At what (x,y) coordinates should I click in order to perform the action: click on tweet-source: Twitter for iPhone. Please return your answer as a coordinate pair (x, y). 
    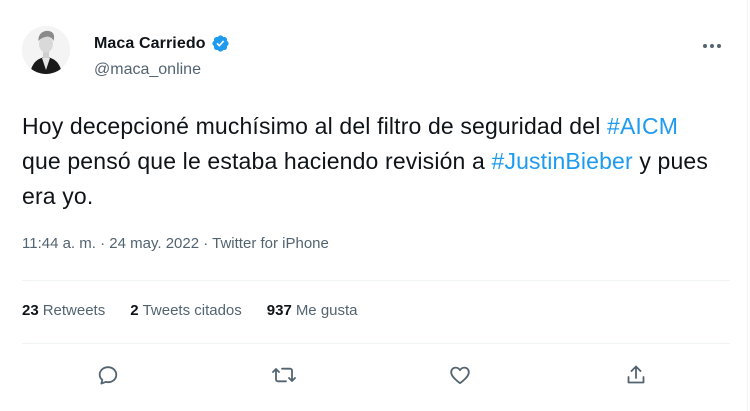
    Looking at the image, I should click on (270, 243).